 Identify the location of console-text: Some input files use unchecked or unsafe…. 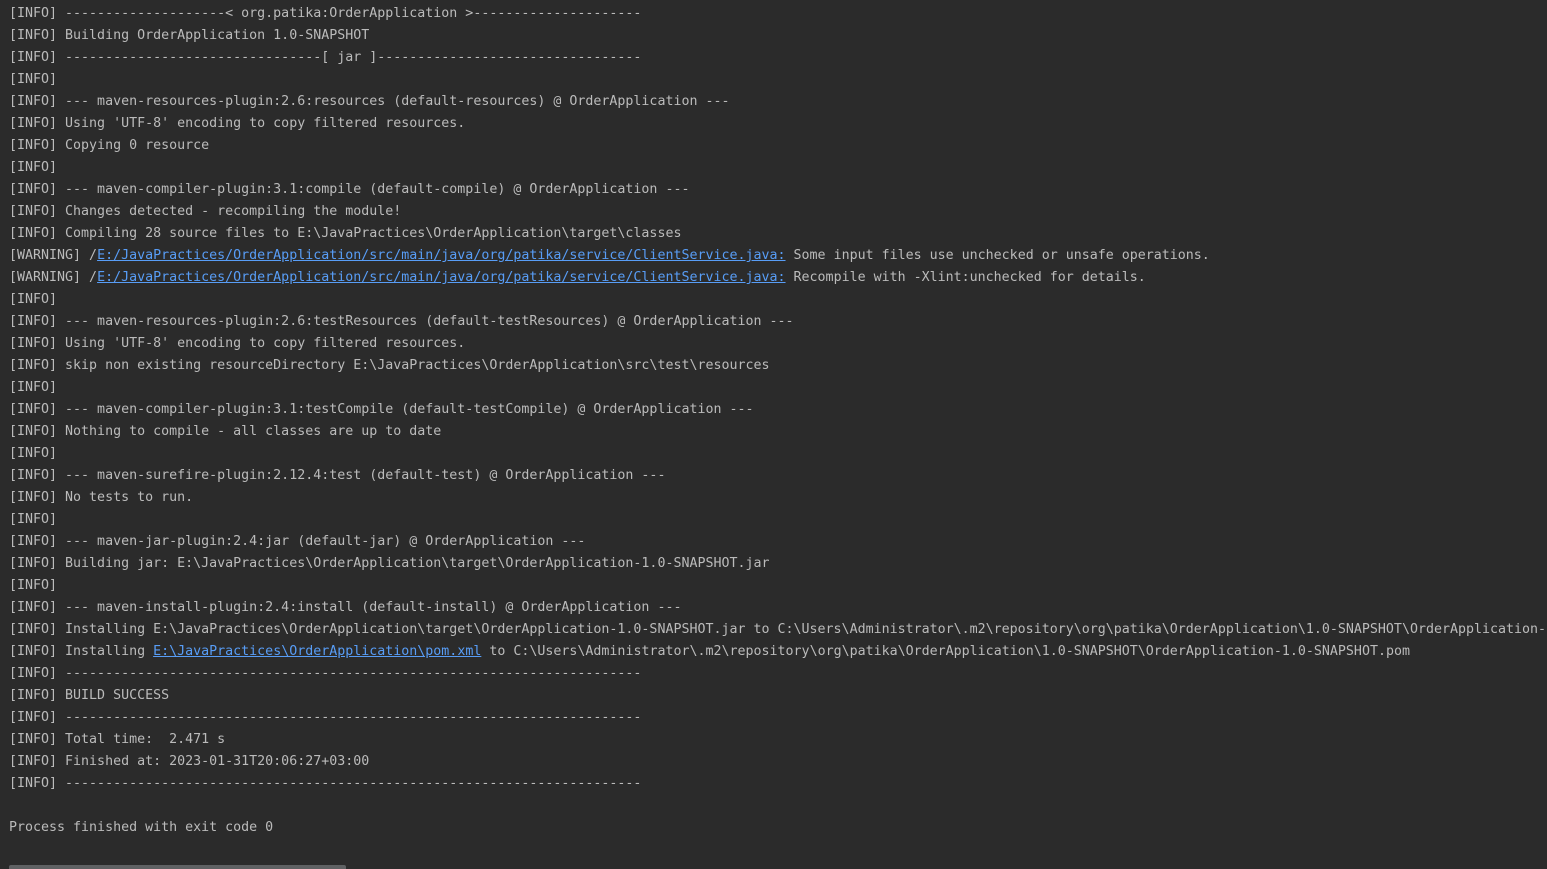
(997, 255).